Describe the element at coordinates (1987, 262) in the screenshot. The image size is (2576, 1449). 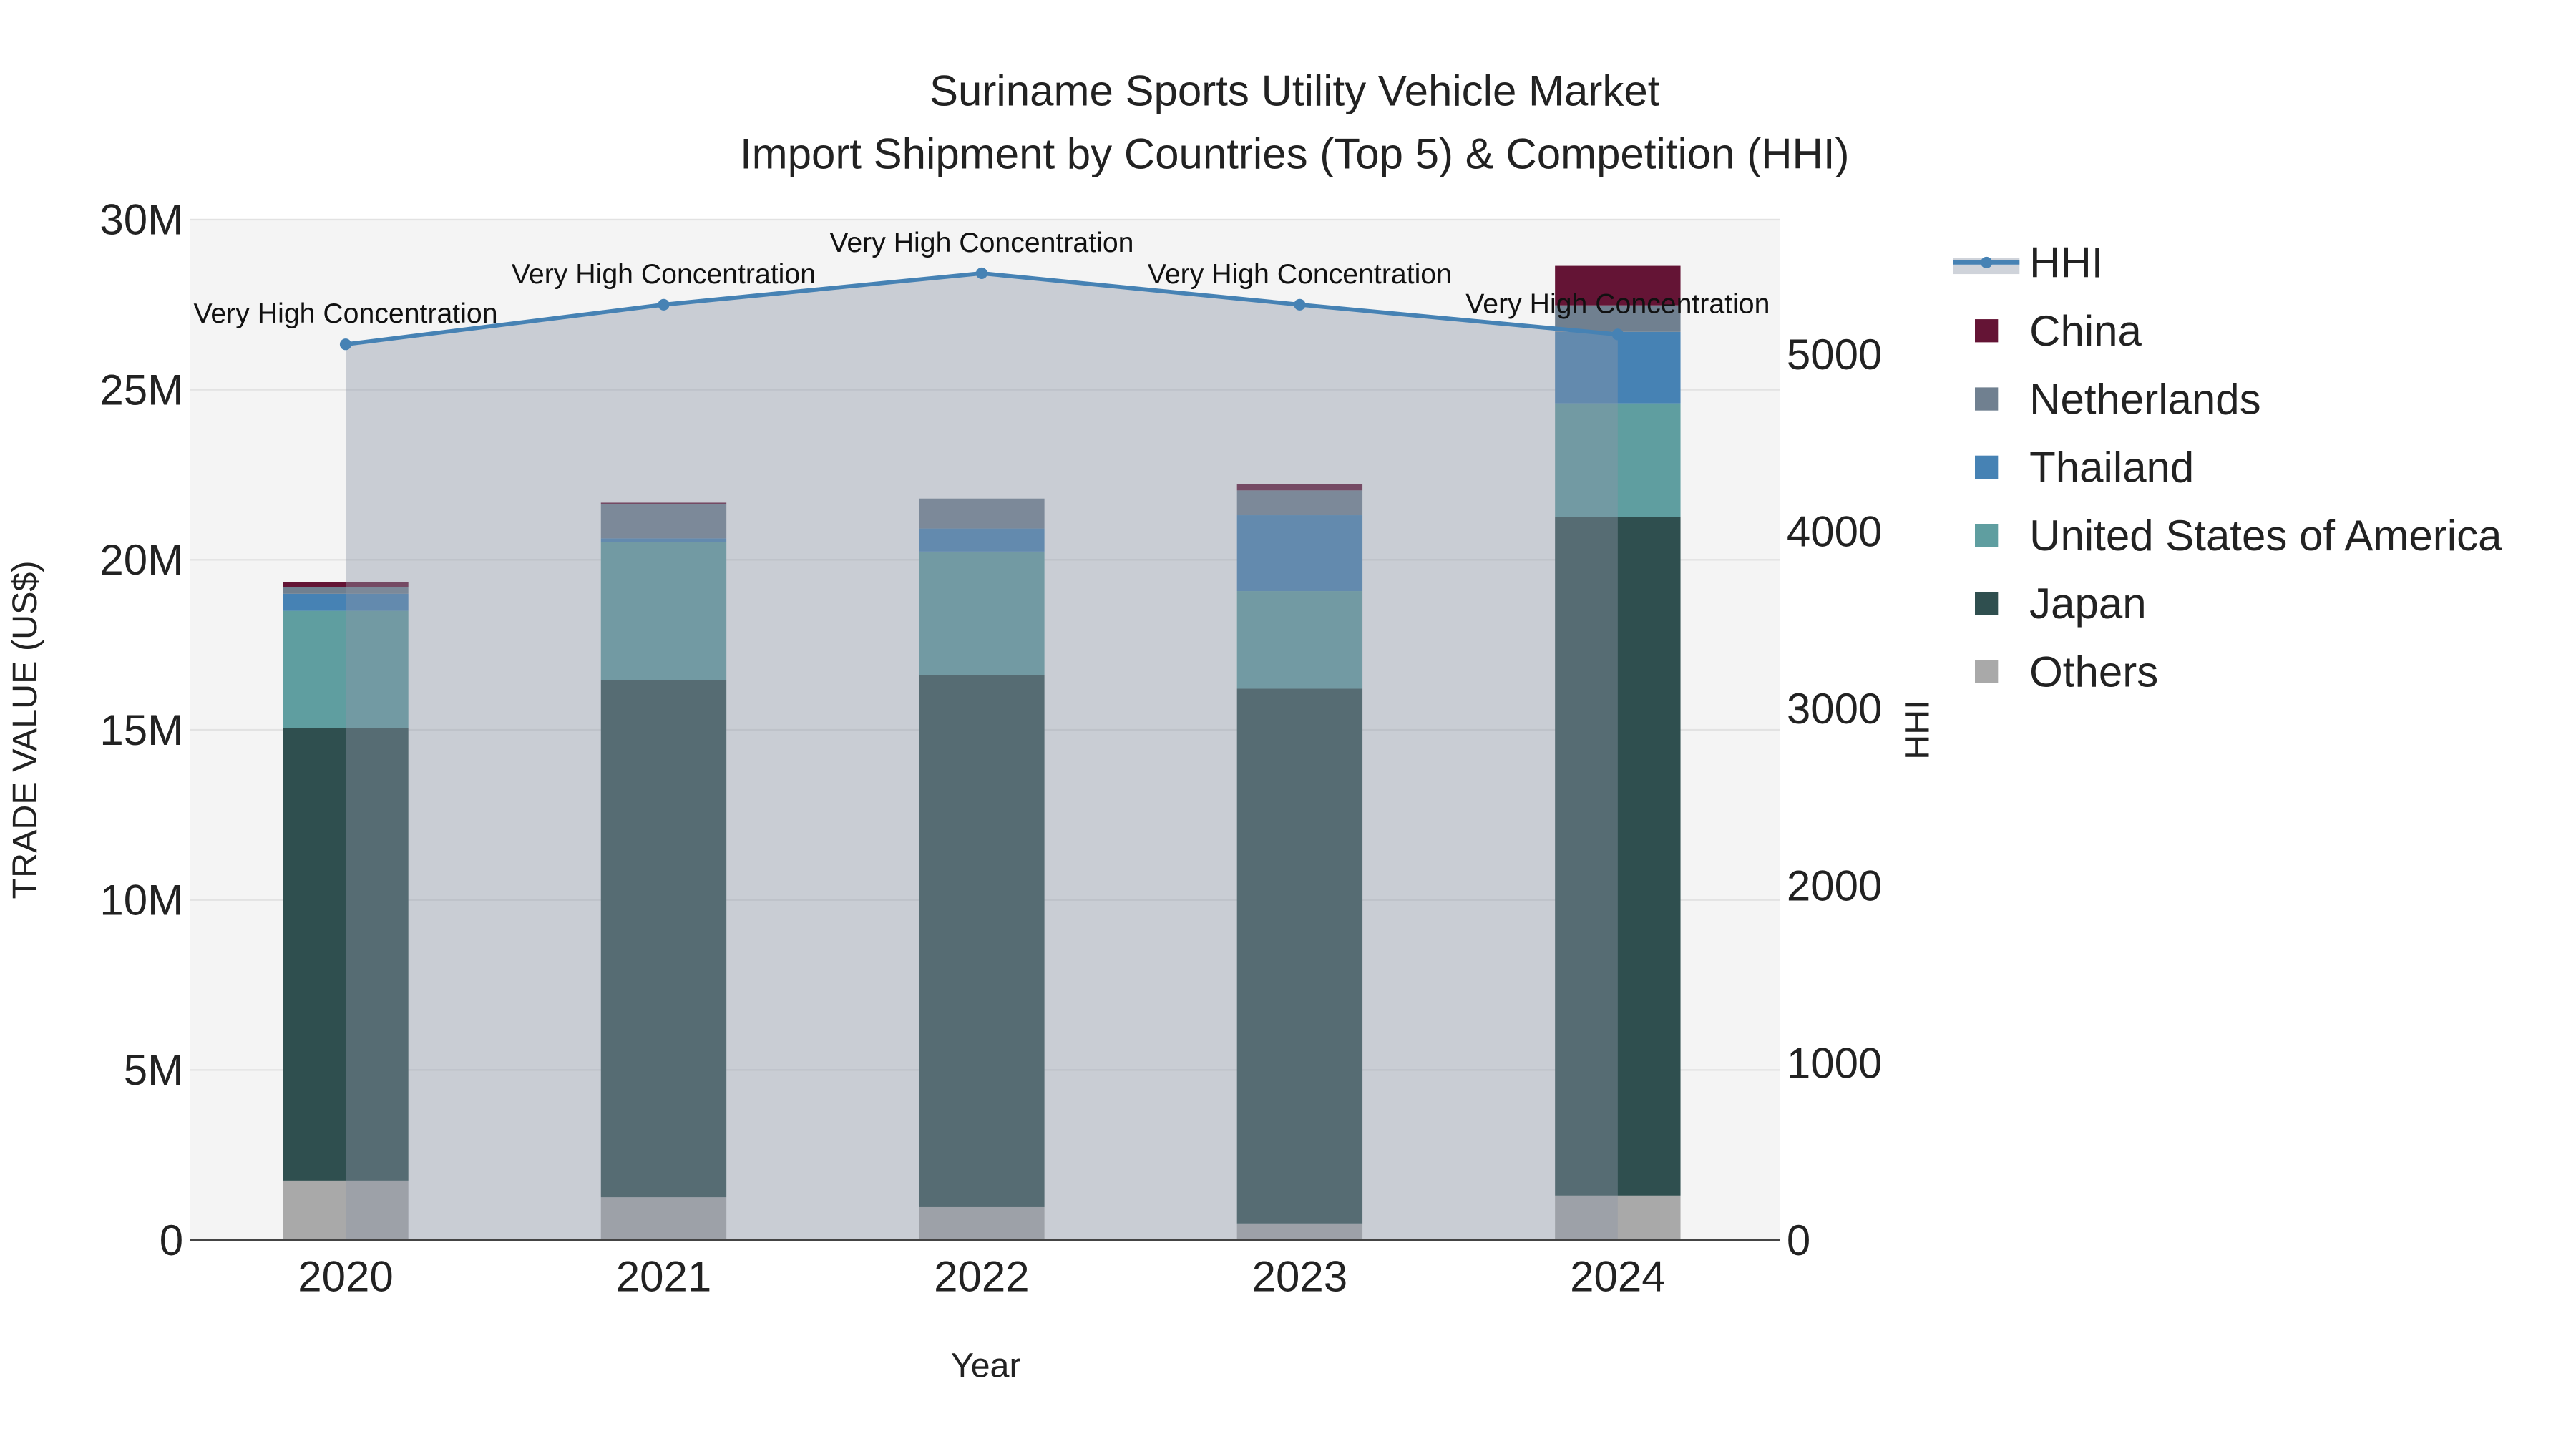
I see `legend-marker-hhi` at that location.